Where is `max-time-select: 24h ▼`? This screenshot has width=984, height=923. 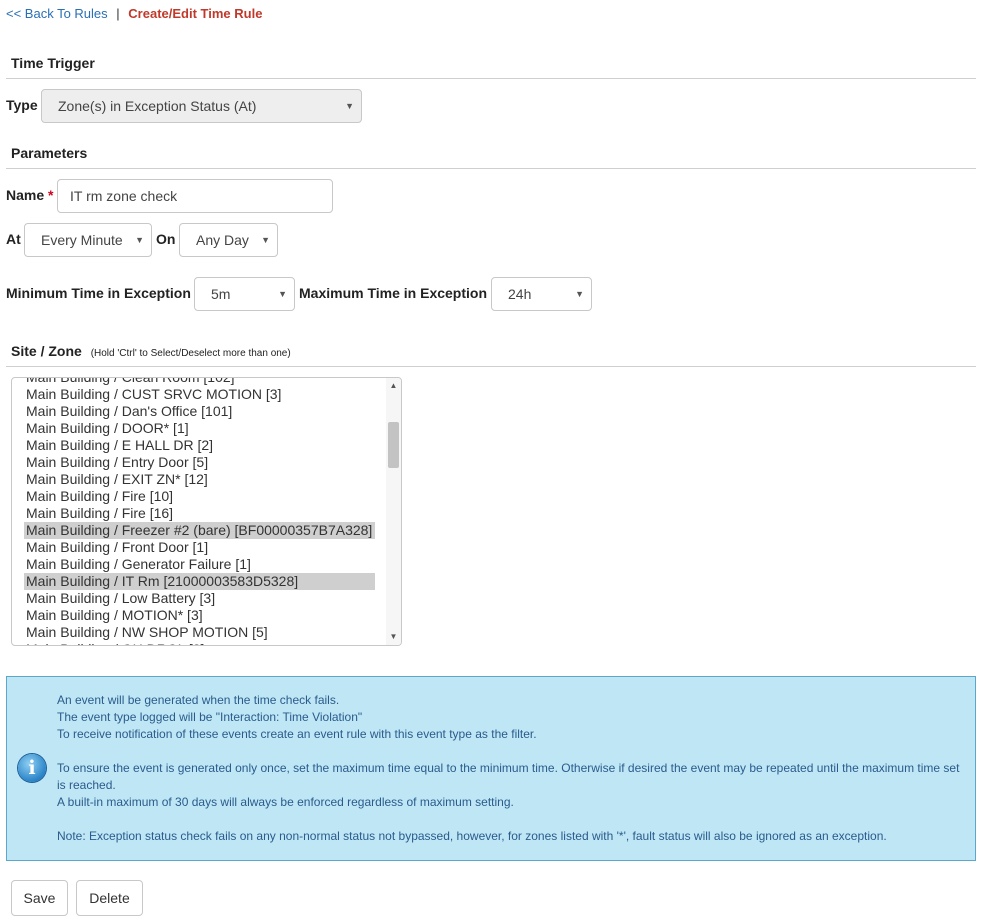
max-time-select: 24h ▼ is located at coordinates (541, 294).